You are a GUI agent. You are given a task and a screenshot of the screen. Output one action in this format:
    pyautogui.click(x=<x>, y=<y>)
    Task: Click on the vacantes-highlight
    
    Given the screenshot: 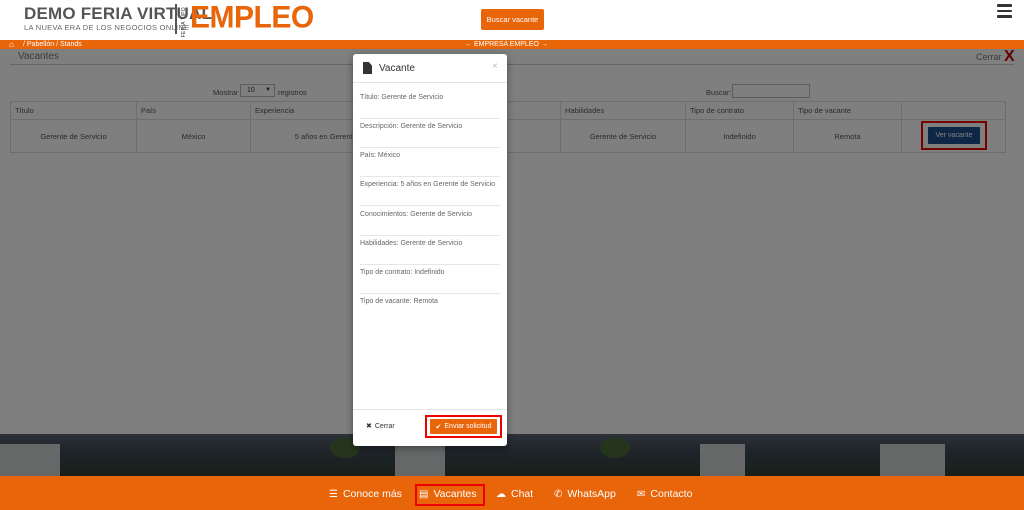 What is the action you would take?
    pyautogui.click(x=450, y=495)
    